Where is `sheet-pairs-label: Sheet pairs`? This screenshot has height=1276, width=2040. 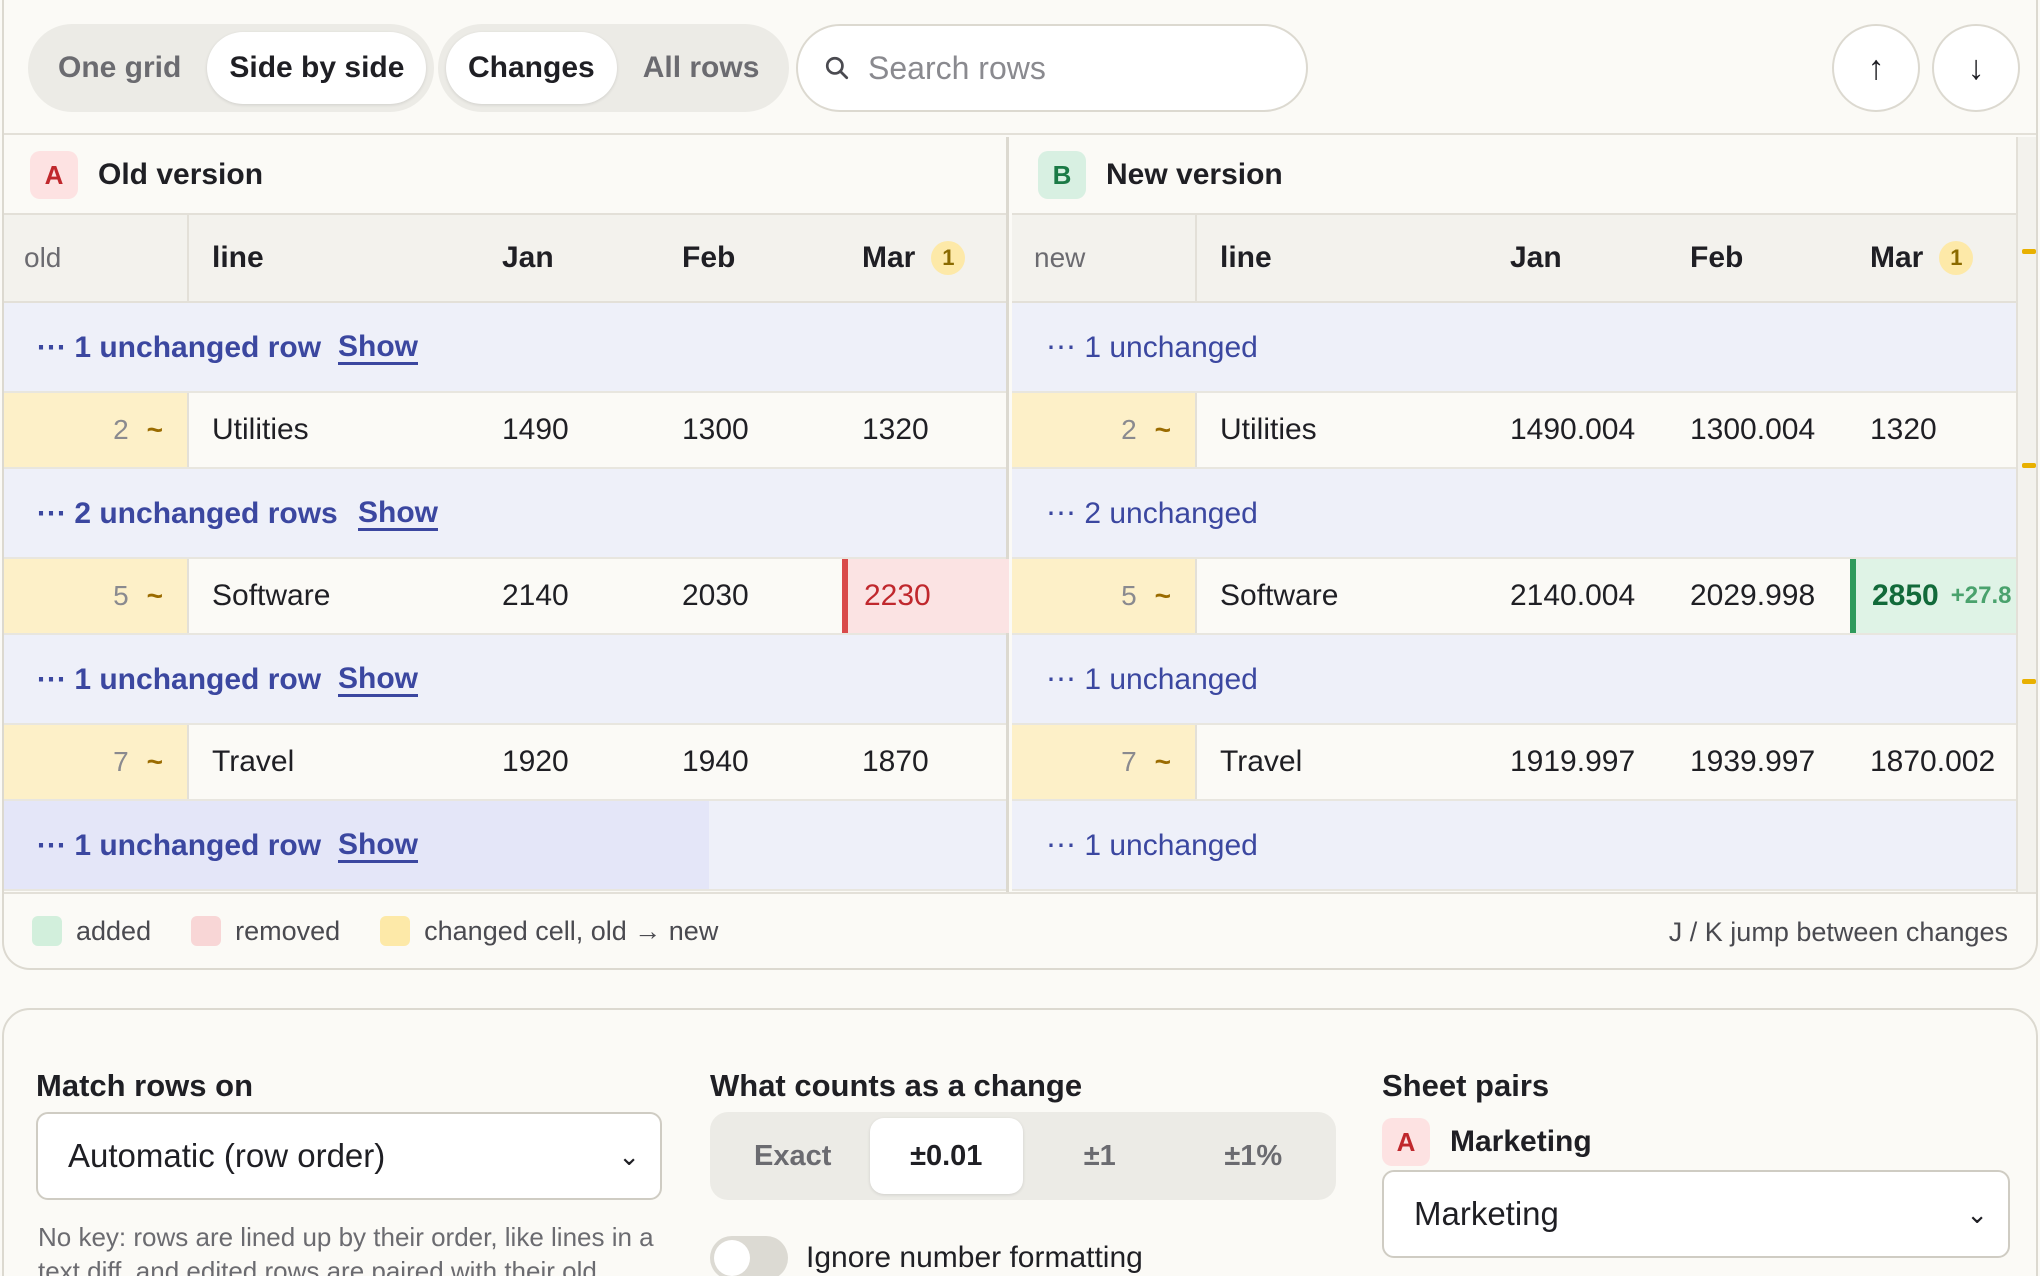 sheet-pairs-label: Sheet pairs is located at coordinates (1466, 1085).